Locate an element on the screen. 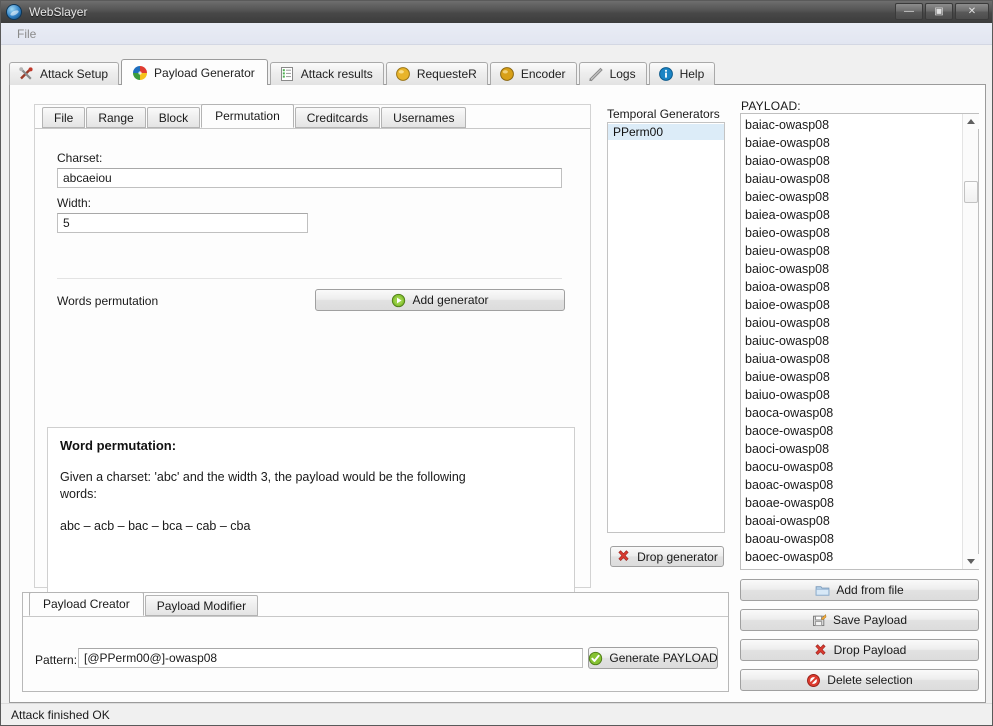 The height and width of the screenshot is (726, 993). tab-help: Help is located at coordinates (682, 73).